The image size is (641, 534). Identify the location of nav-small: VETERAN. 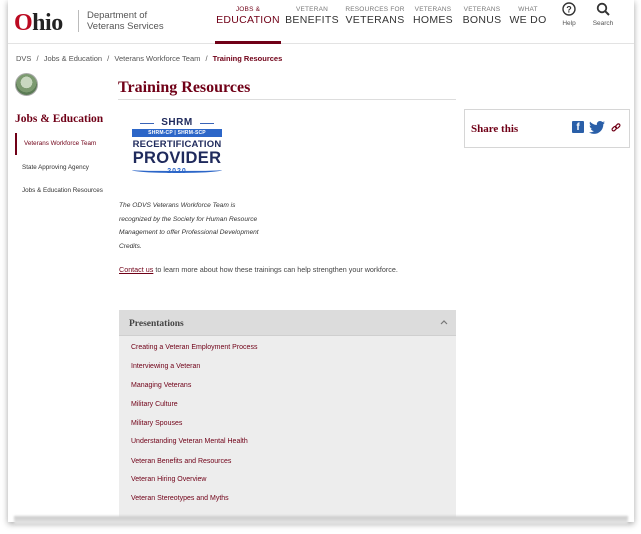
(312, 9).